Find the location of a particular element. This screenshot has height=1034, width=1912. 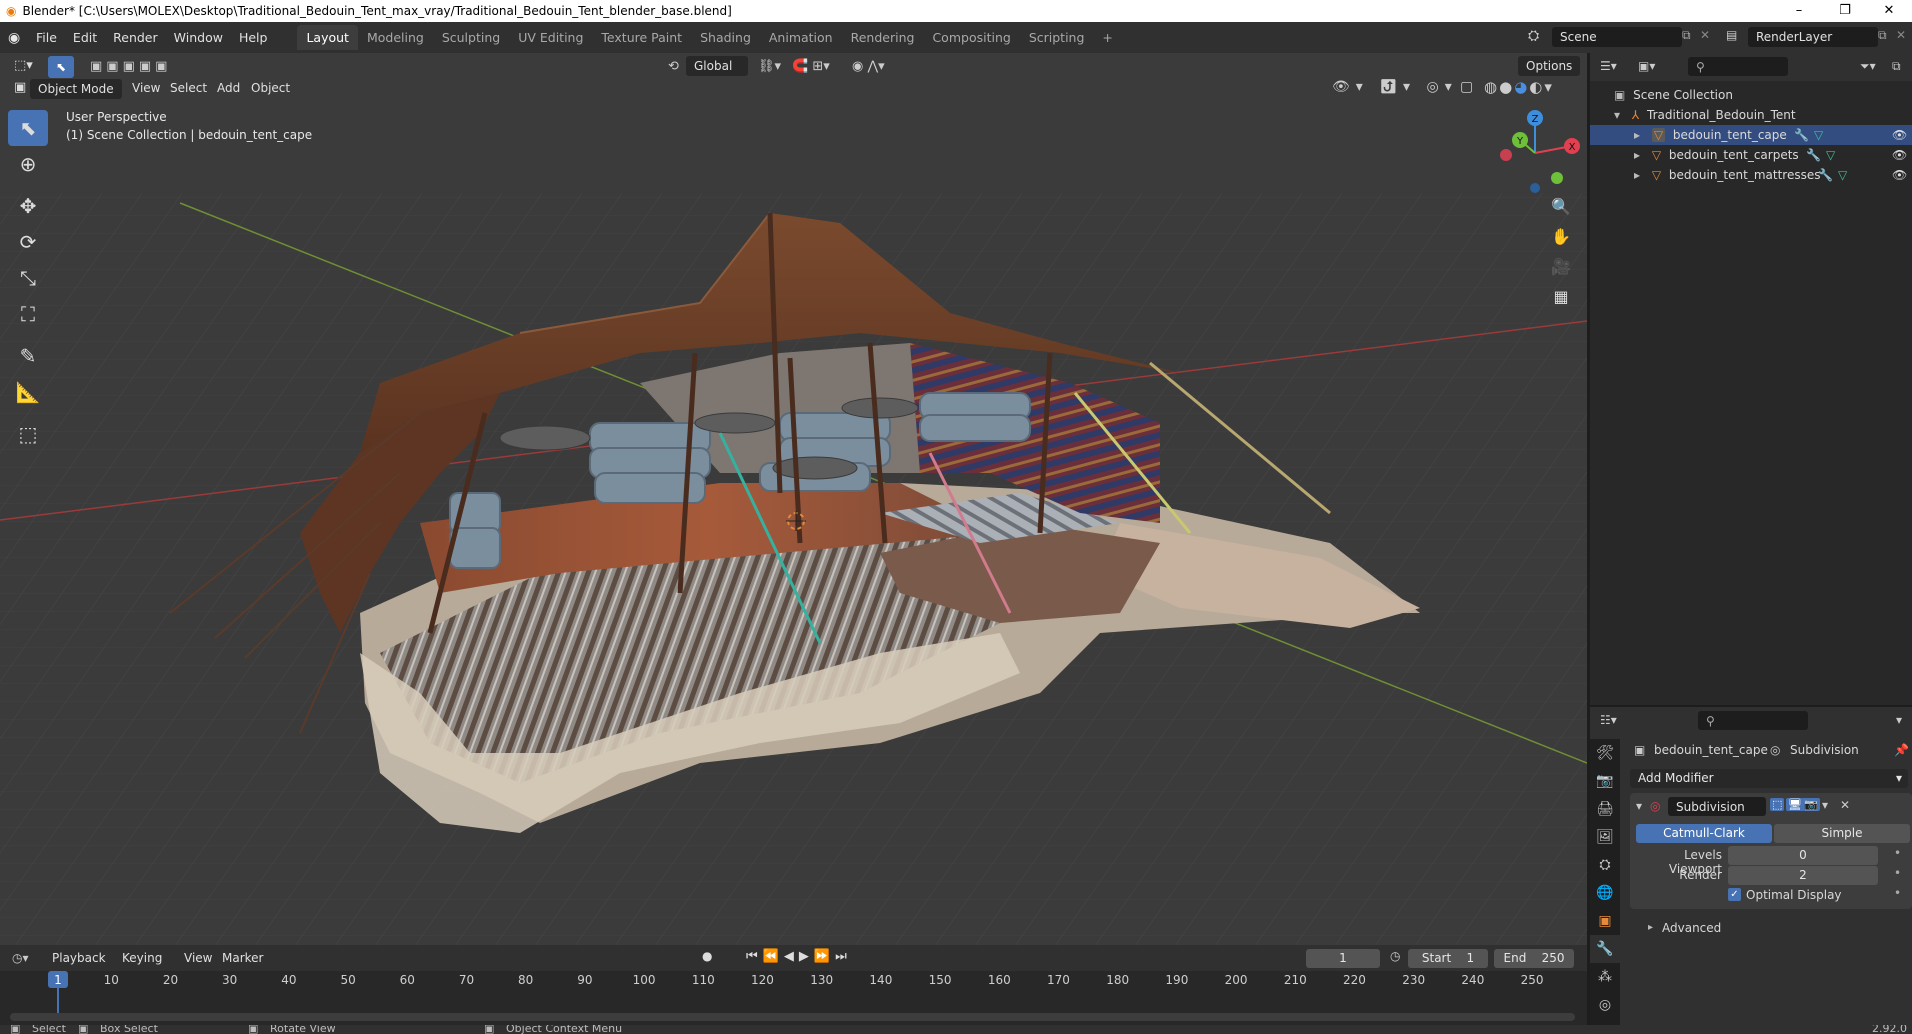

annotate-tool: ✎ is located at coordinates (28, 356).